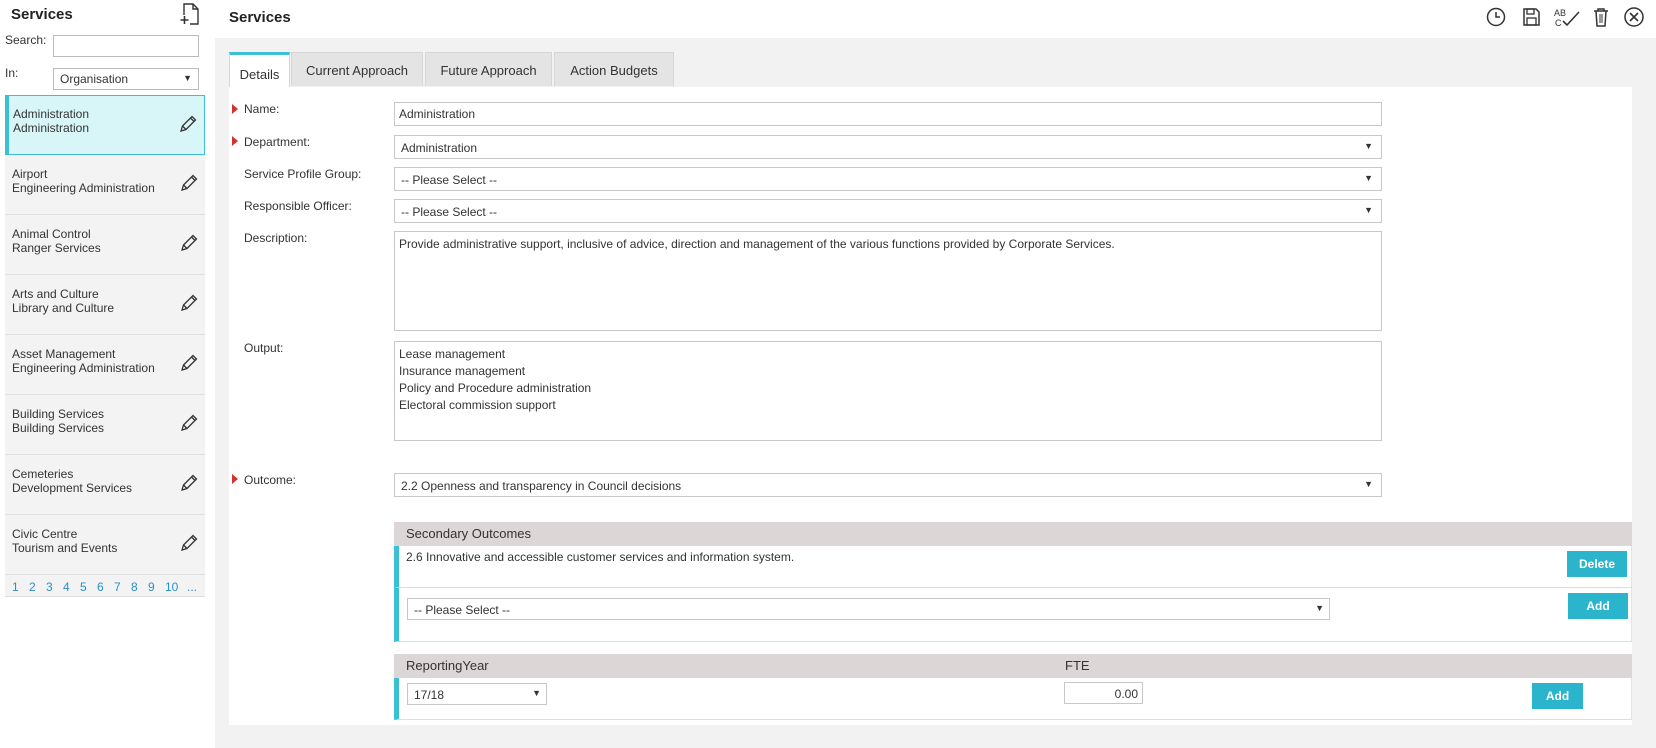 Image resolution: width=1656 pixels, height=748 pixels. I want to click on page-link: 4, so click(66, 587).